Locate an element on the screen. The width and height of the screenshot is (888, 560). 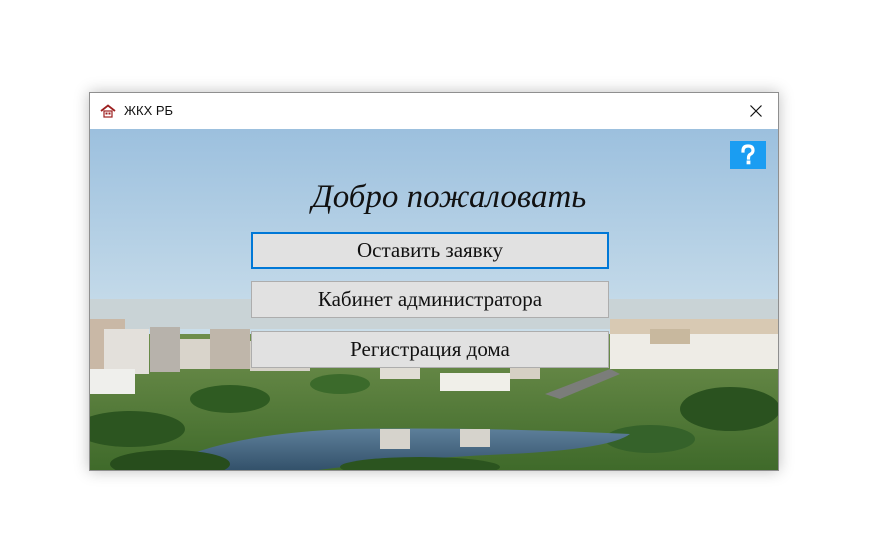
help-button is located at coordinates (748, 155).